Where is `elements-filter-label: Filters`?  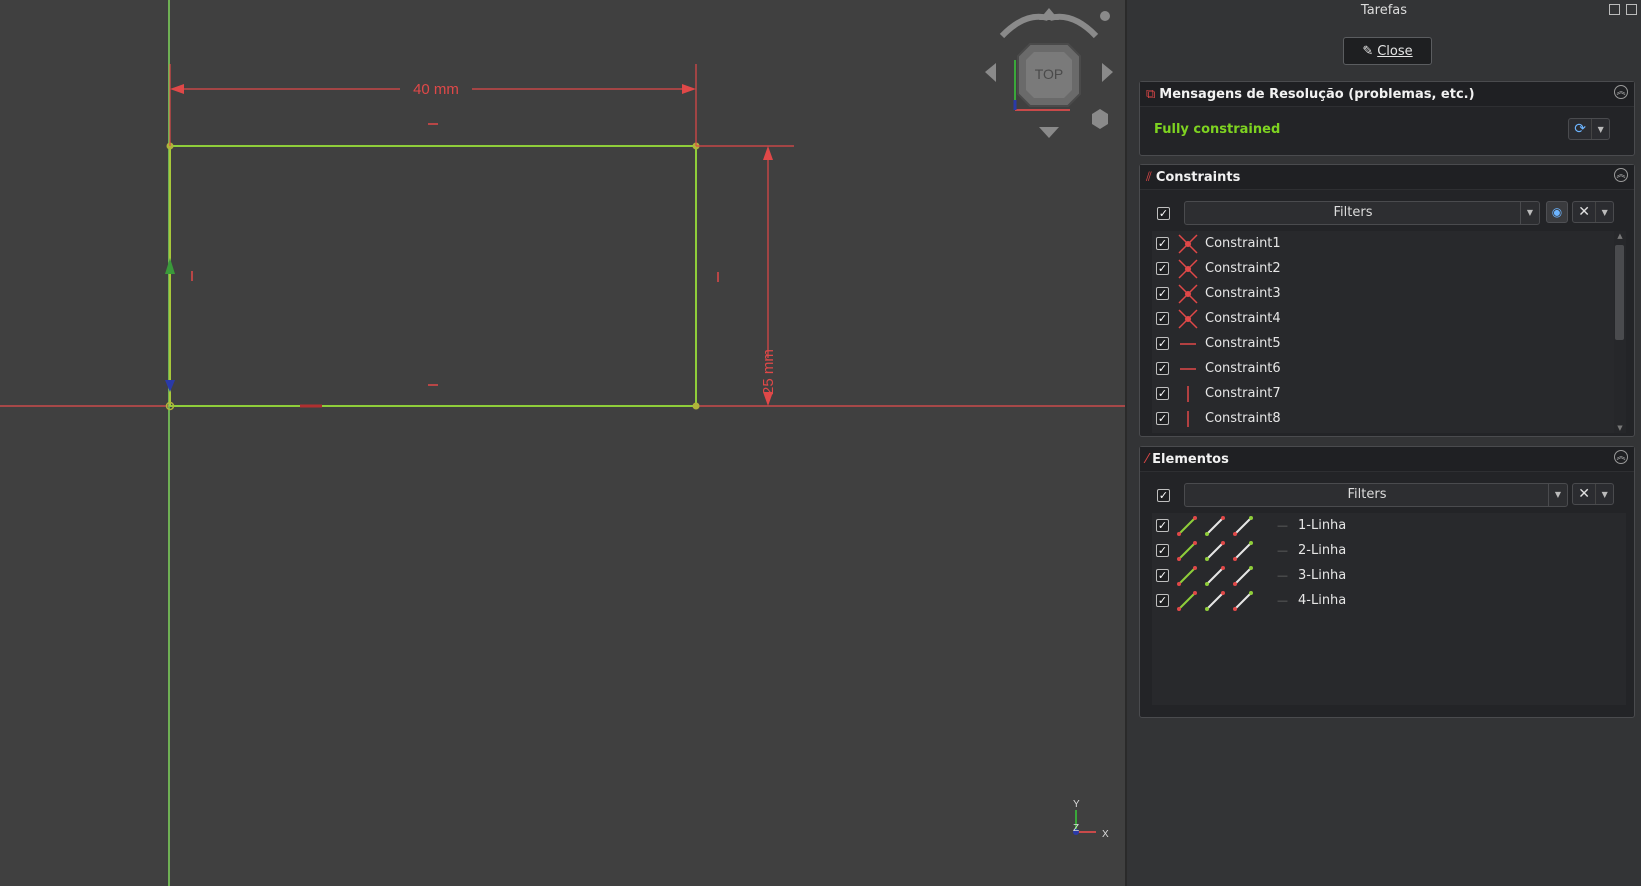
elements-filter-label: Filters is located at coordinates (1367, 494).